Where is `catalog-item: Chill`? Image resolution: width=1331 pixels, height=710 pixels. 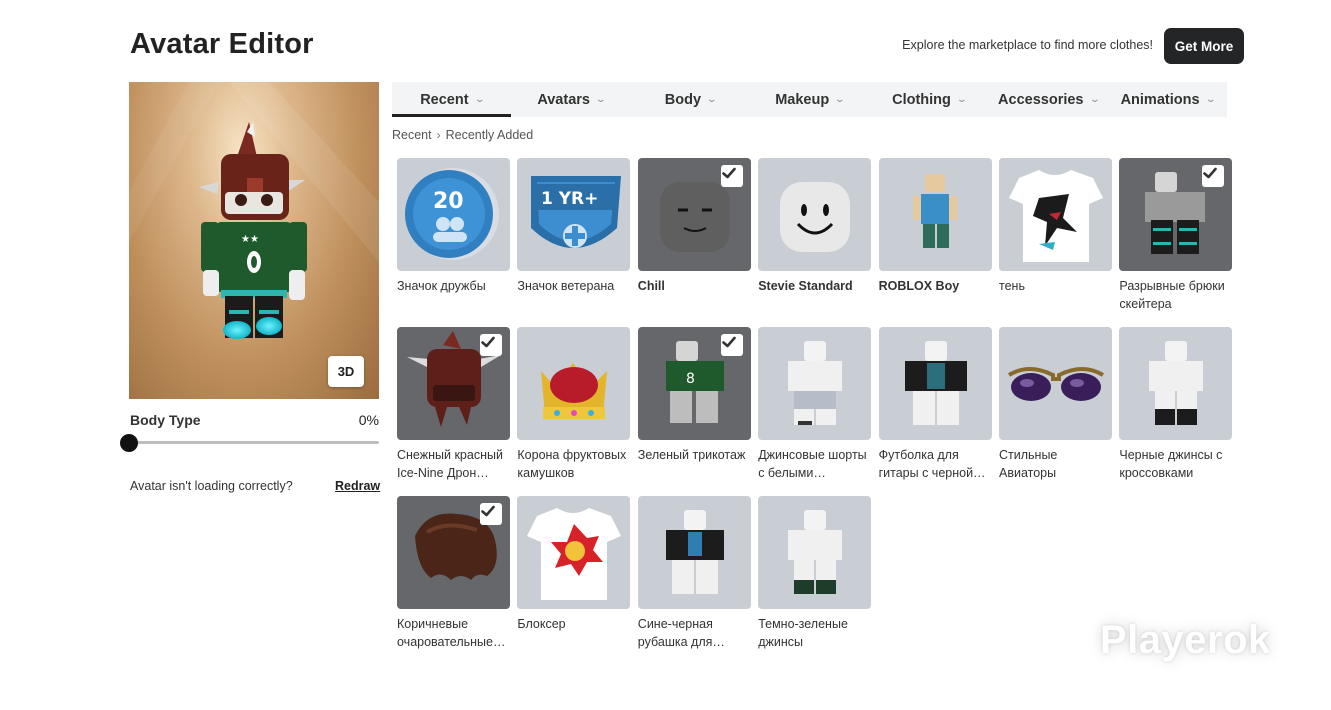
catalog-item: Chill is located at coordinates (694, 227).